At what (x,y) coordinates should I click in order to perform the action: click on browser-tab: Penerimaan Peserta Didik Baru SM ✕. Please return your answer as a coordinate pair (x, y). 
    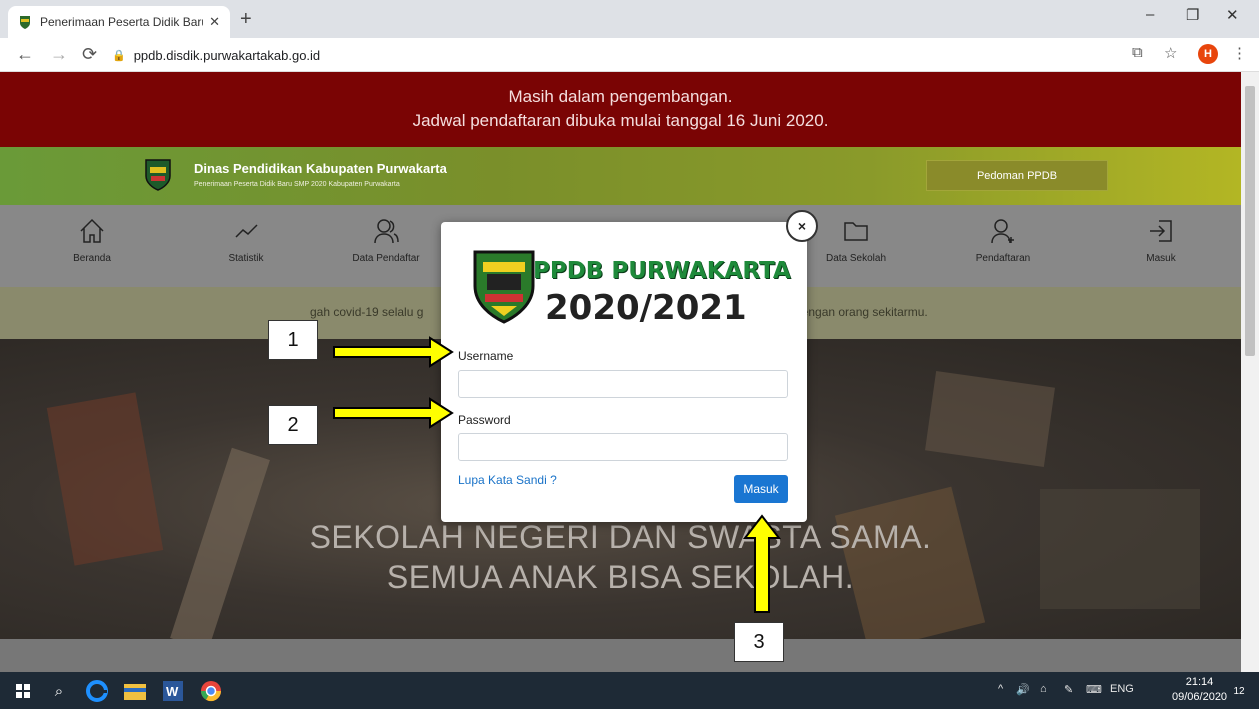
    Looking at the image, I should click on (119, 22).